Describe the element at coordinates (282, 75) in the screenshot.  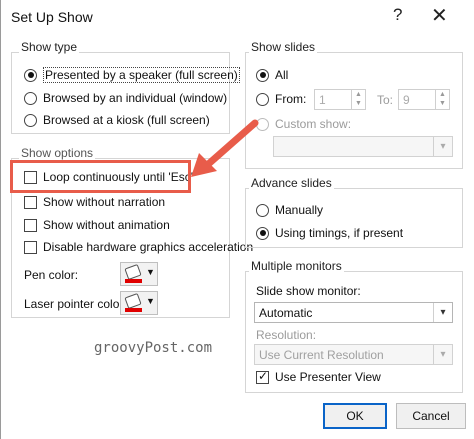
I see `radio-label: All` at that location.